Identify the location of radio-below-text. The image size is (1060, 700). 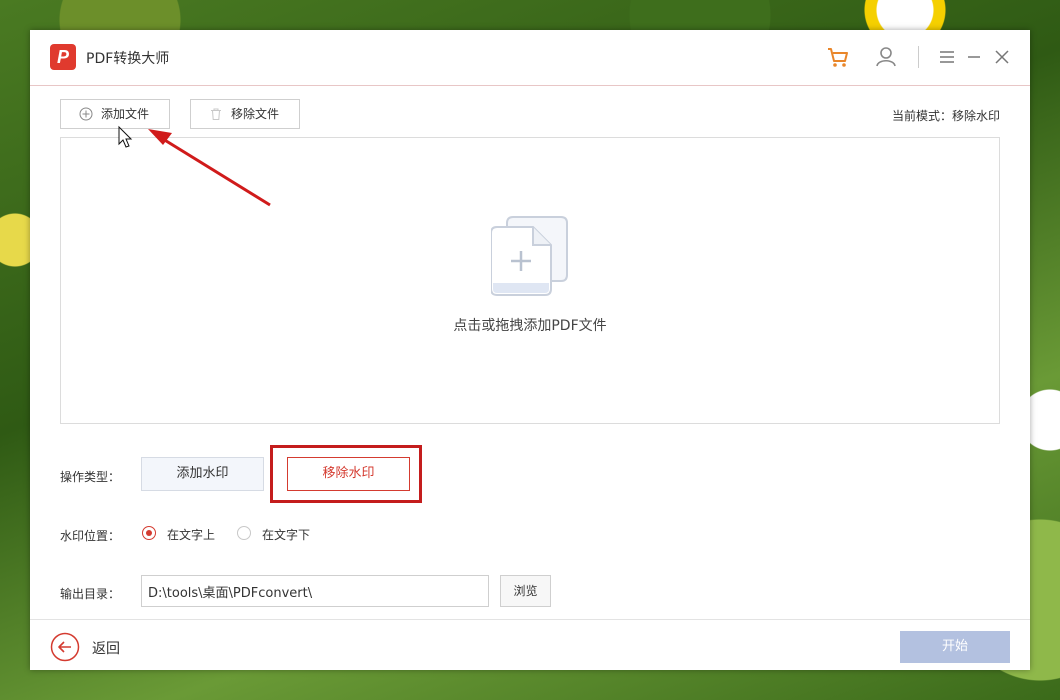
(244, 533).